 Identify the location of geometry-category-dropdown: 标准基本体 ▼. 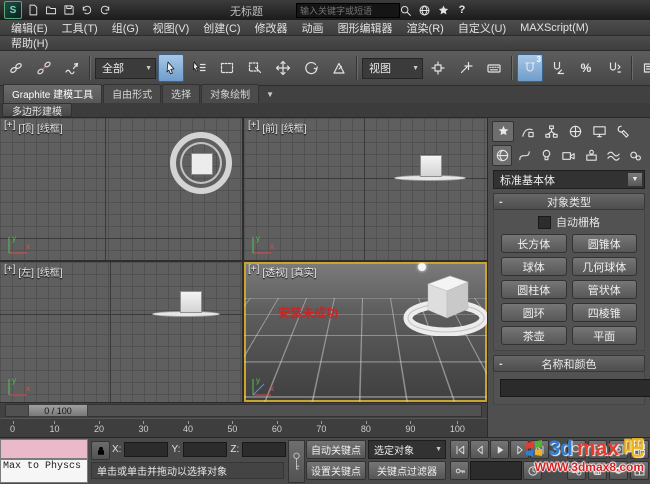
(569, 179).